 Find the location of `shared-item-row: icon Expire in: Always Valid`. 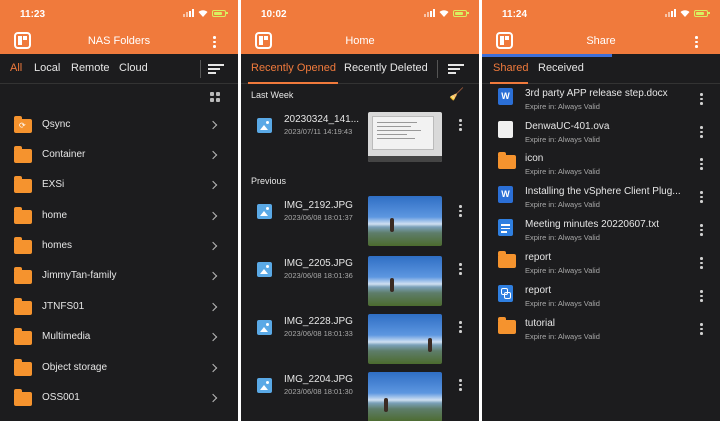

shared-item-row: icon Expire in: Always Valid is located at coordinates (601, 166).